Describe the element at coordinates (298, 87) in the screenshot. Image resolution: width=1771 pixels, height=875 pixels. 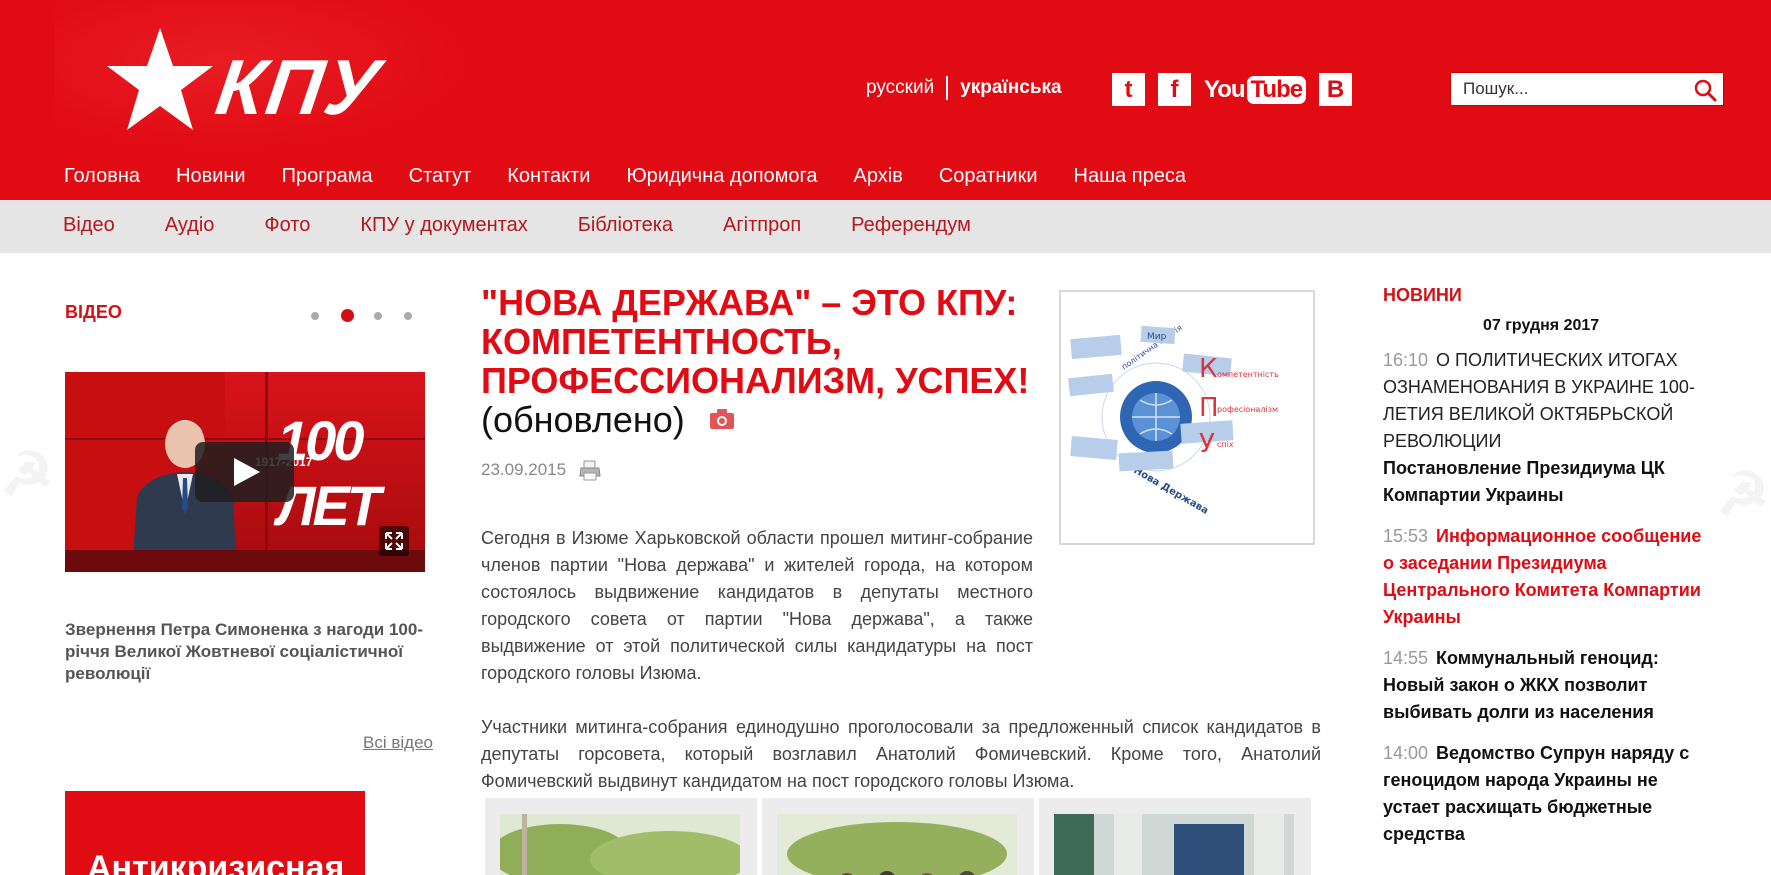
I see `logo-text: КПУ` at that location.